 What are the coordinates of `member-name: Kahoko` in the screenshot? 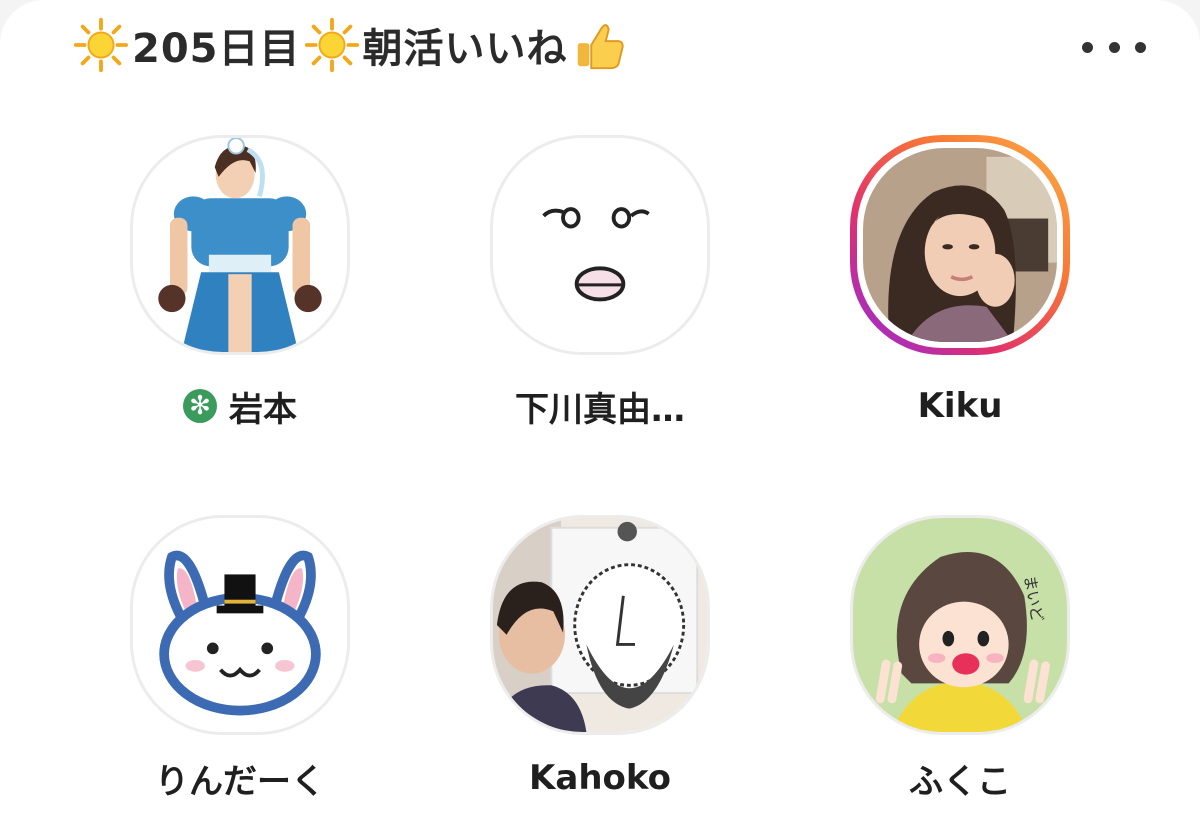 It's located at (600, 778).